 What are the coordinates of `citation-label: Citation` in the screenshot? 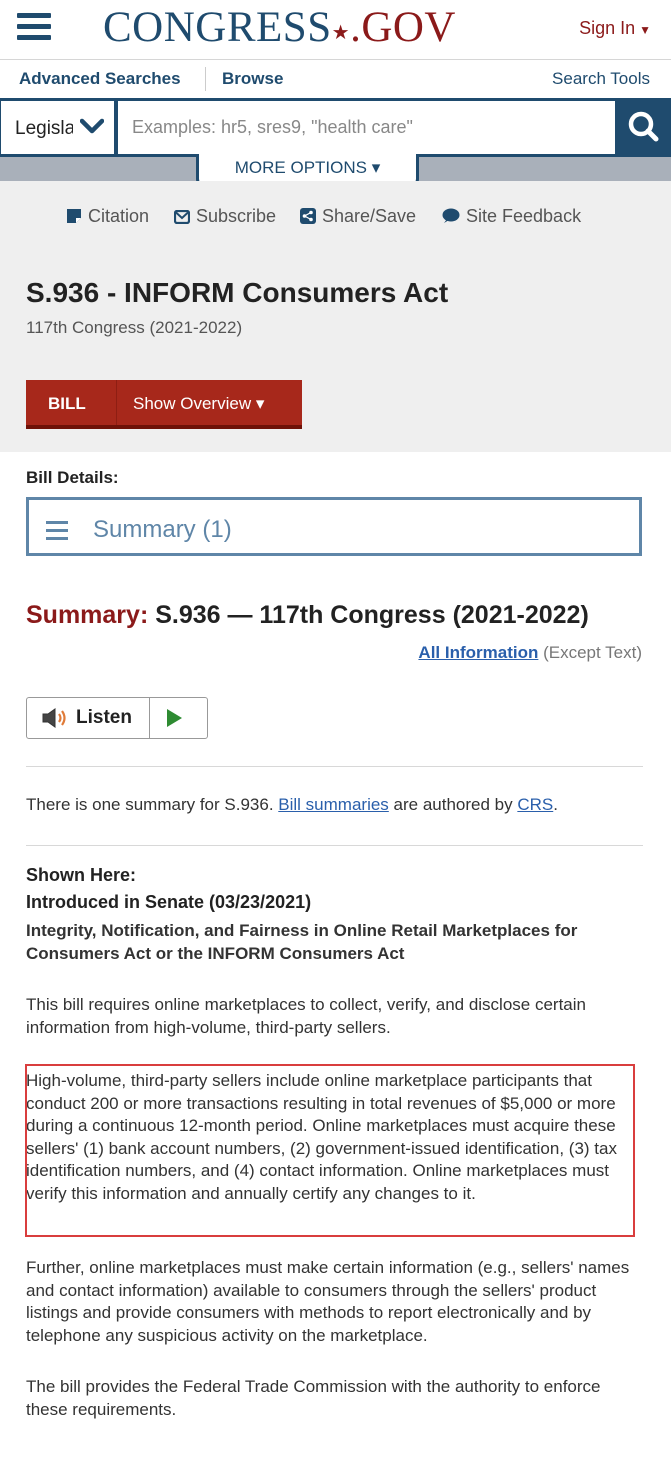 It's located at (119, 216).